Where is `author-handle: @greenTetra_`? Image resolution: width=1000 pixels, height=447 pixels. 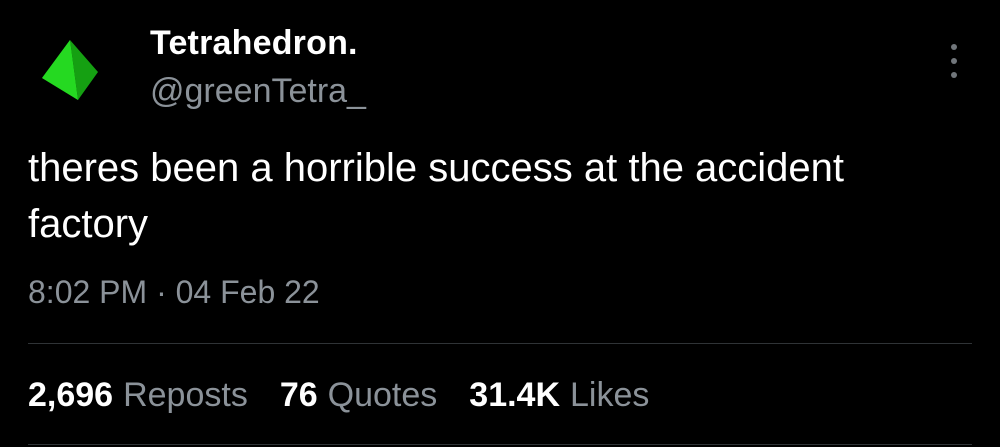
author-handle: @greenTetra_ is located at coordinates (258, 91).